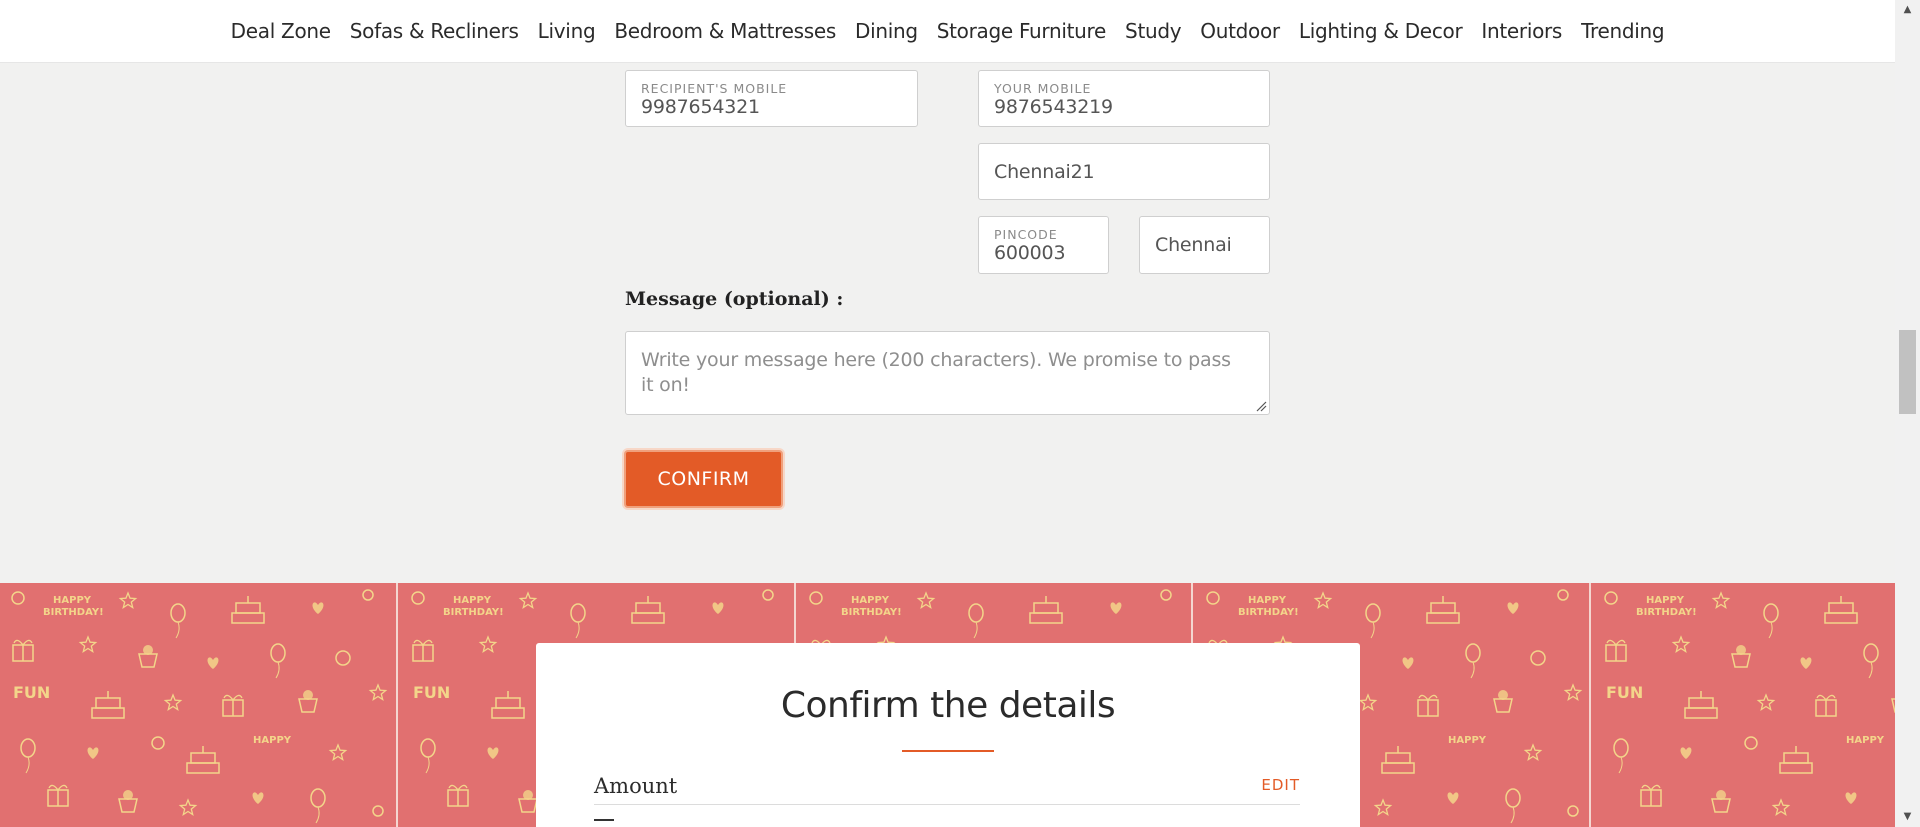 The height and width of the screenshot is (827, 1920). Describe the element at coordinates (1043, 88) in the screenshot. I see `your-mobile-label: YOUR MOBILE` at that location.